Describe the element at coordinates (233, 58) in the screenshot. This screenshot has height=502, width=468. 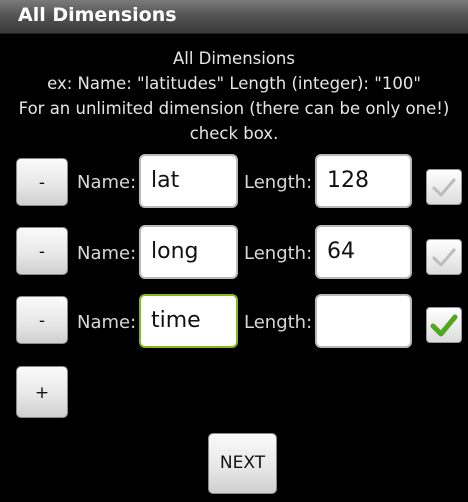
I see `page-heading: All Dimensions` at that location.